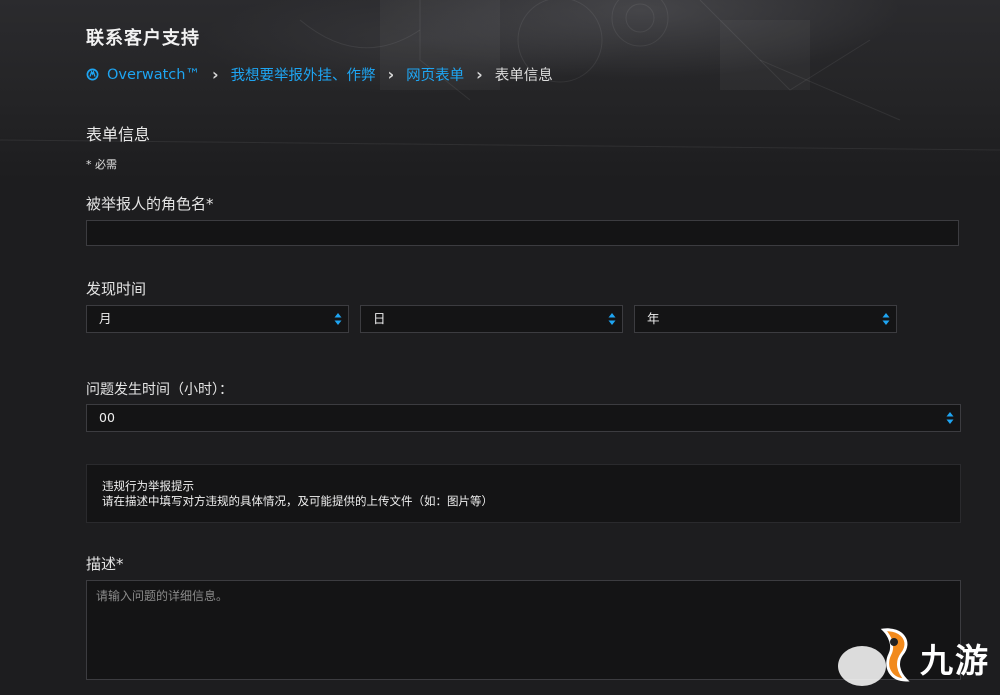  Describe the element at coordinates (653, 318) in the screenshot. I see `year-select-value: 年` at that location.